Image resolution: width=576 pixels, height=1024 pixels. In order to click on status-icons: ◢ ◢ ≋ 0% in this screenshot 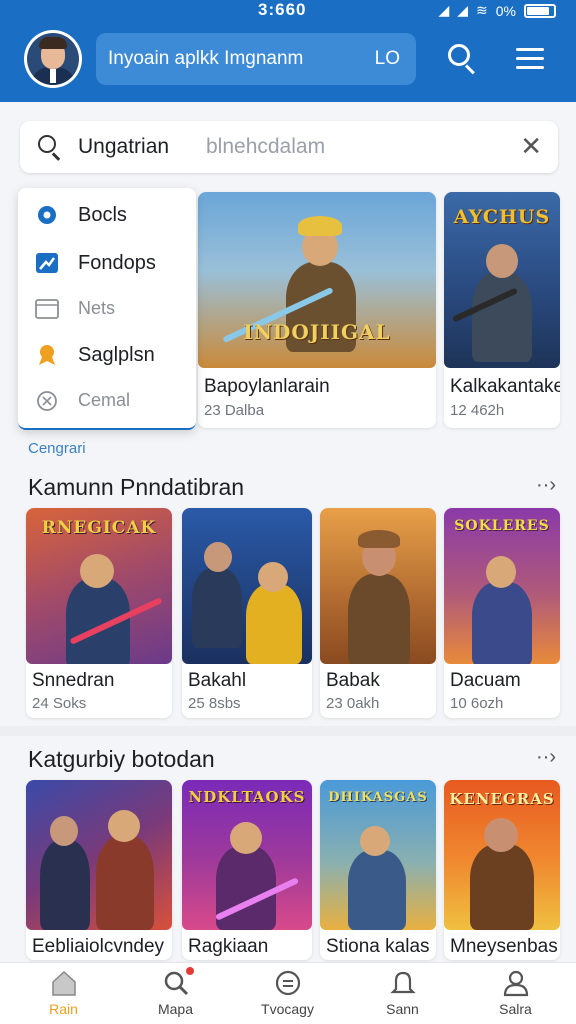, I will do `click(497, 10)`.